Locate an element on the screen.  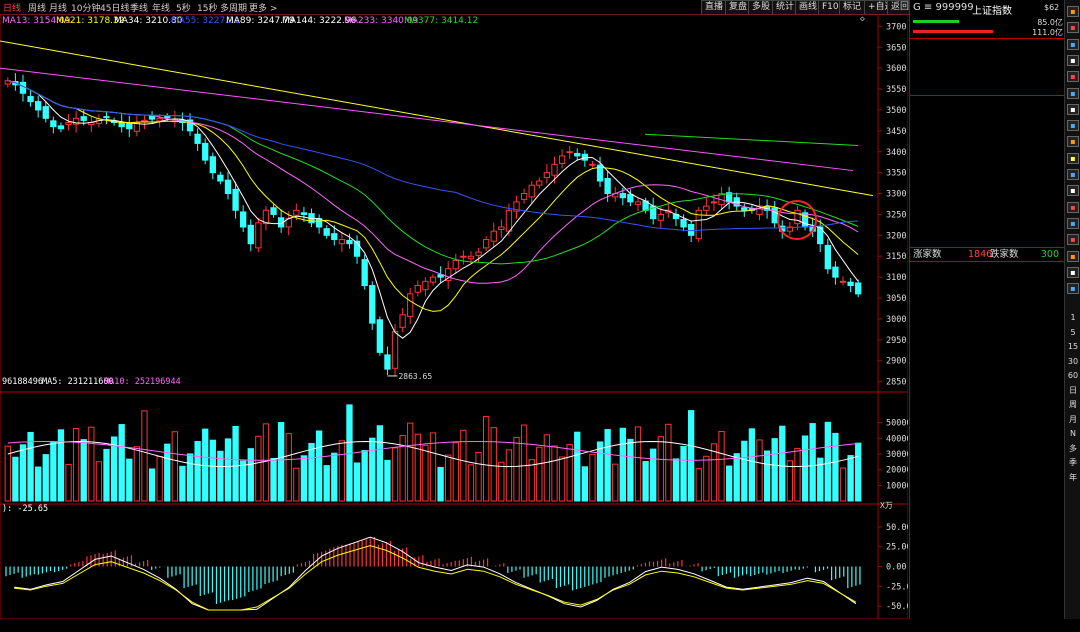
candle-icon: ▪ is located at coordinates (1073, 28).